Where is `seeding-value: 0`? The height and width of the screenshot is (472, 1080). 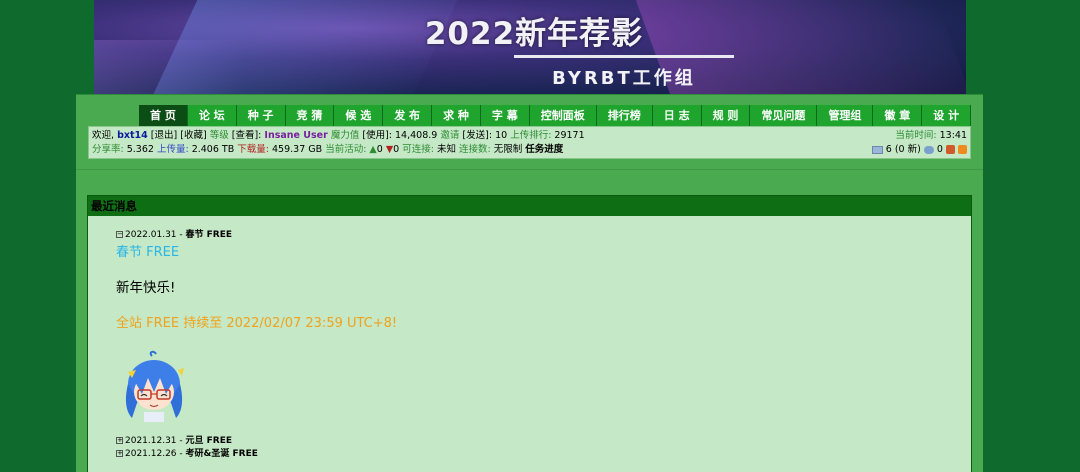
seeding-value: 0 is located at coordinates (379, 149).